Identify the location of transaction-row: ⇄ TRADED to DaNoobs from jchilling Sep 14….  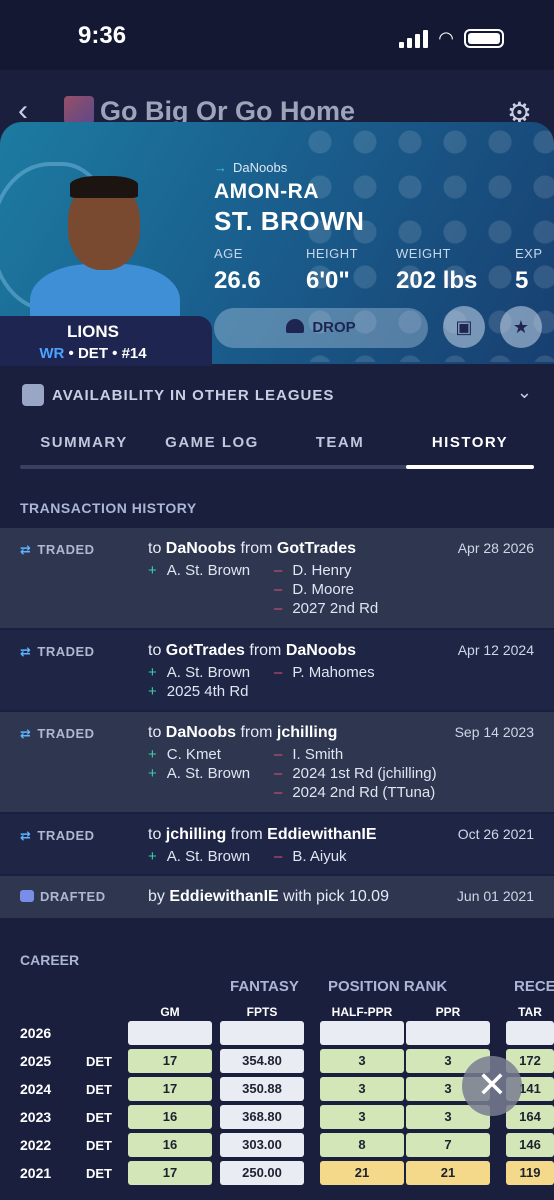
(277, 762).